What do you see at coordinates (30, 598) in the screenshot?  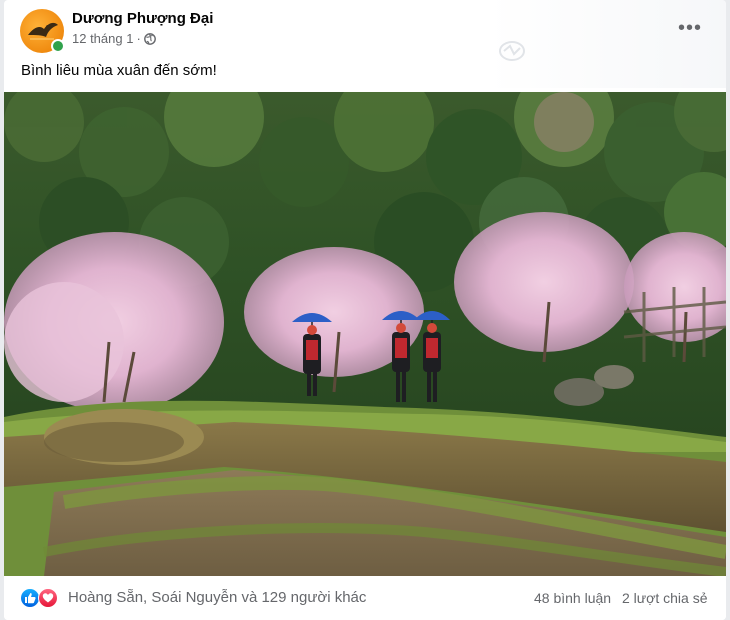 I see `like-icon` at bounding box center [30, 598].